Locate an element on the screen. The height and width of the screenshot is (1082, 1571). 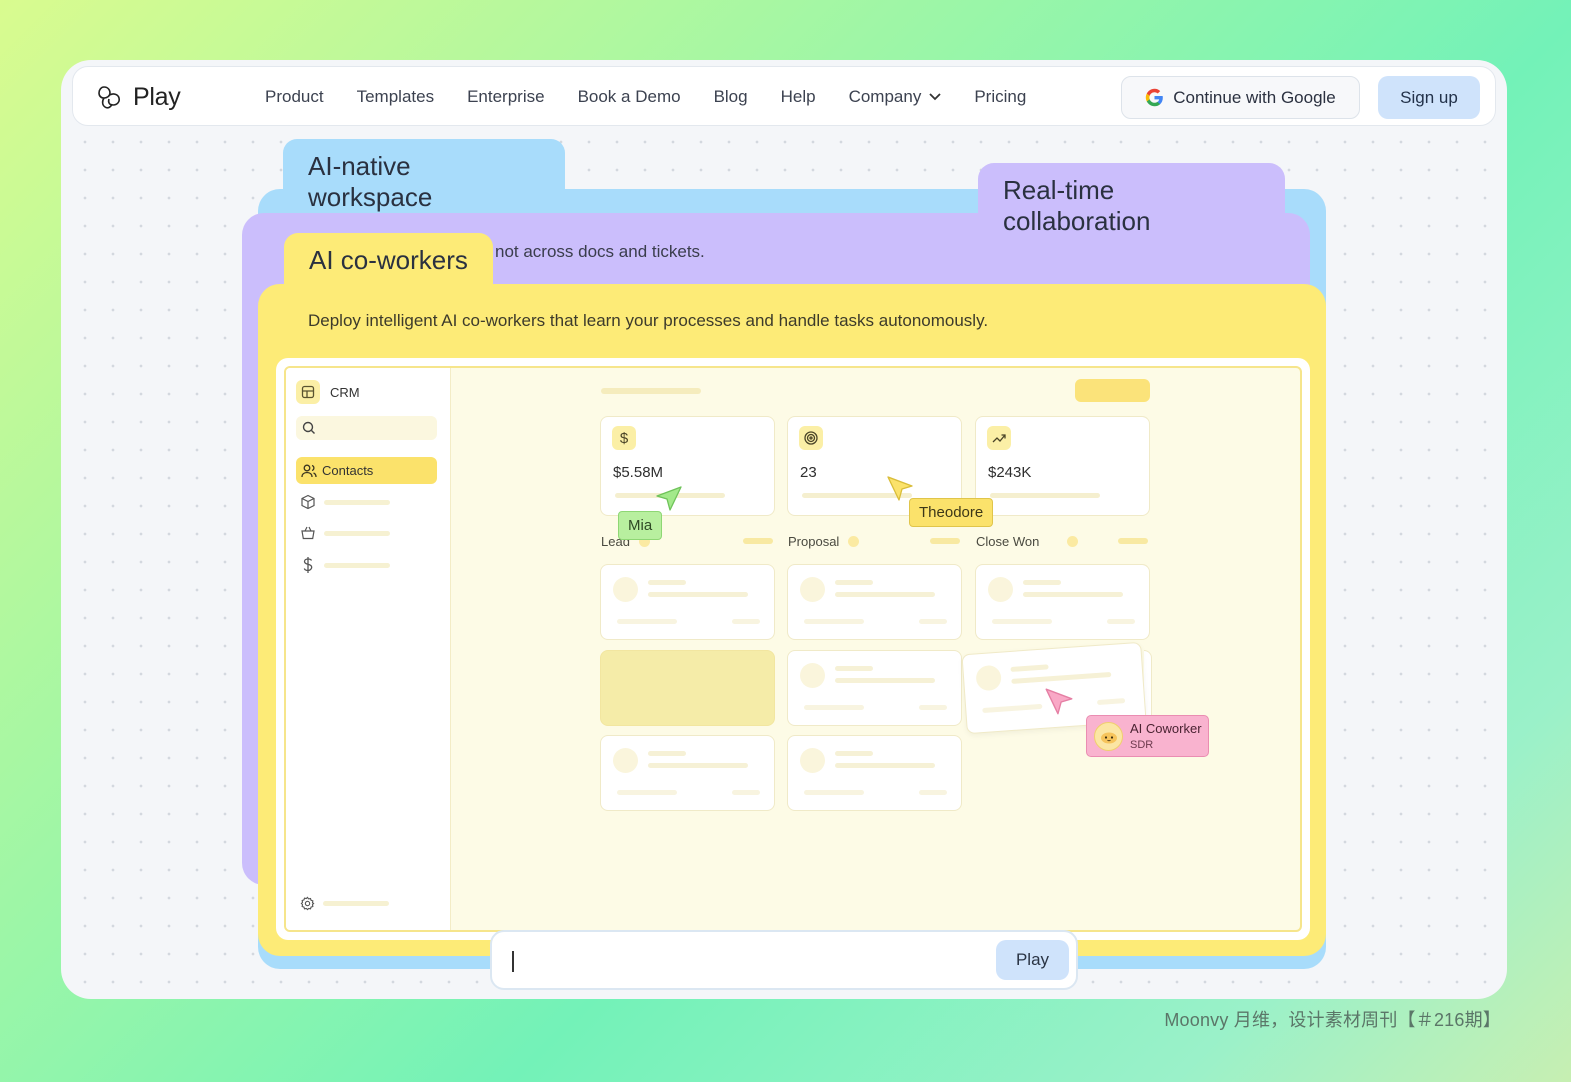
brand-logo: Play is located at coordinates (138, 97).